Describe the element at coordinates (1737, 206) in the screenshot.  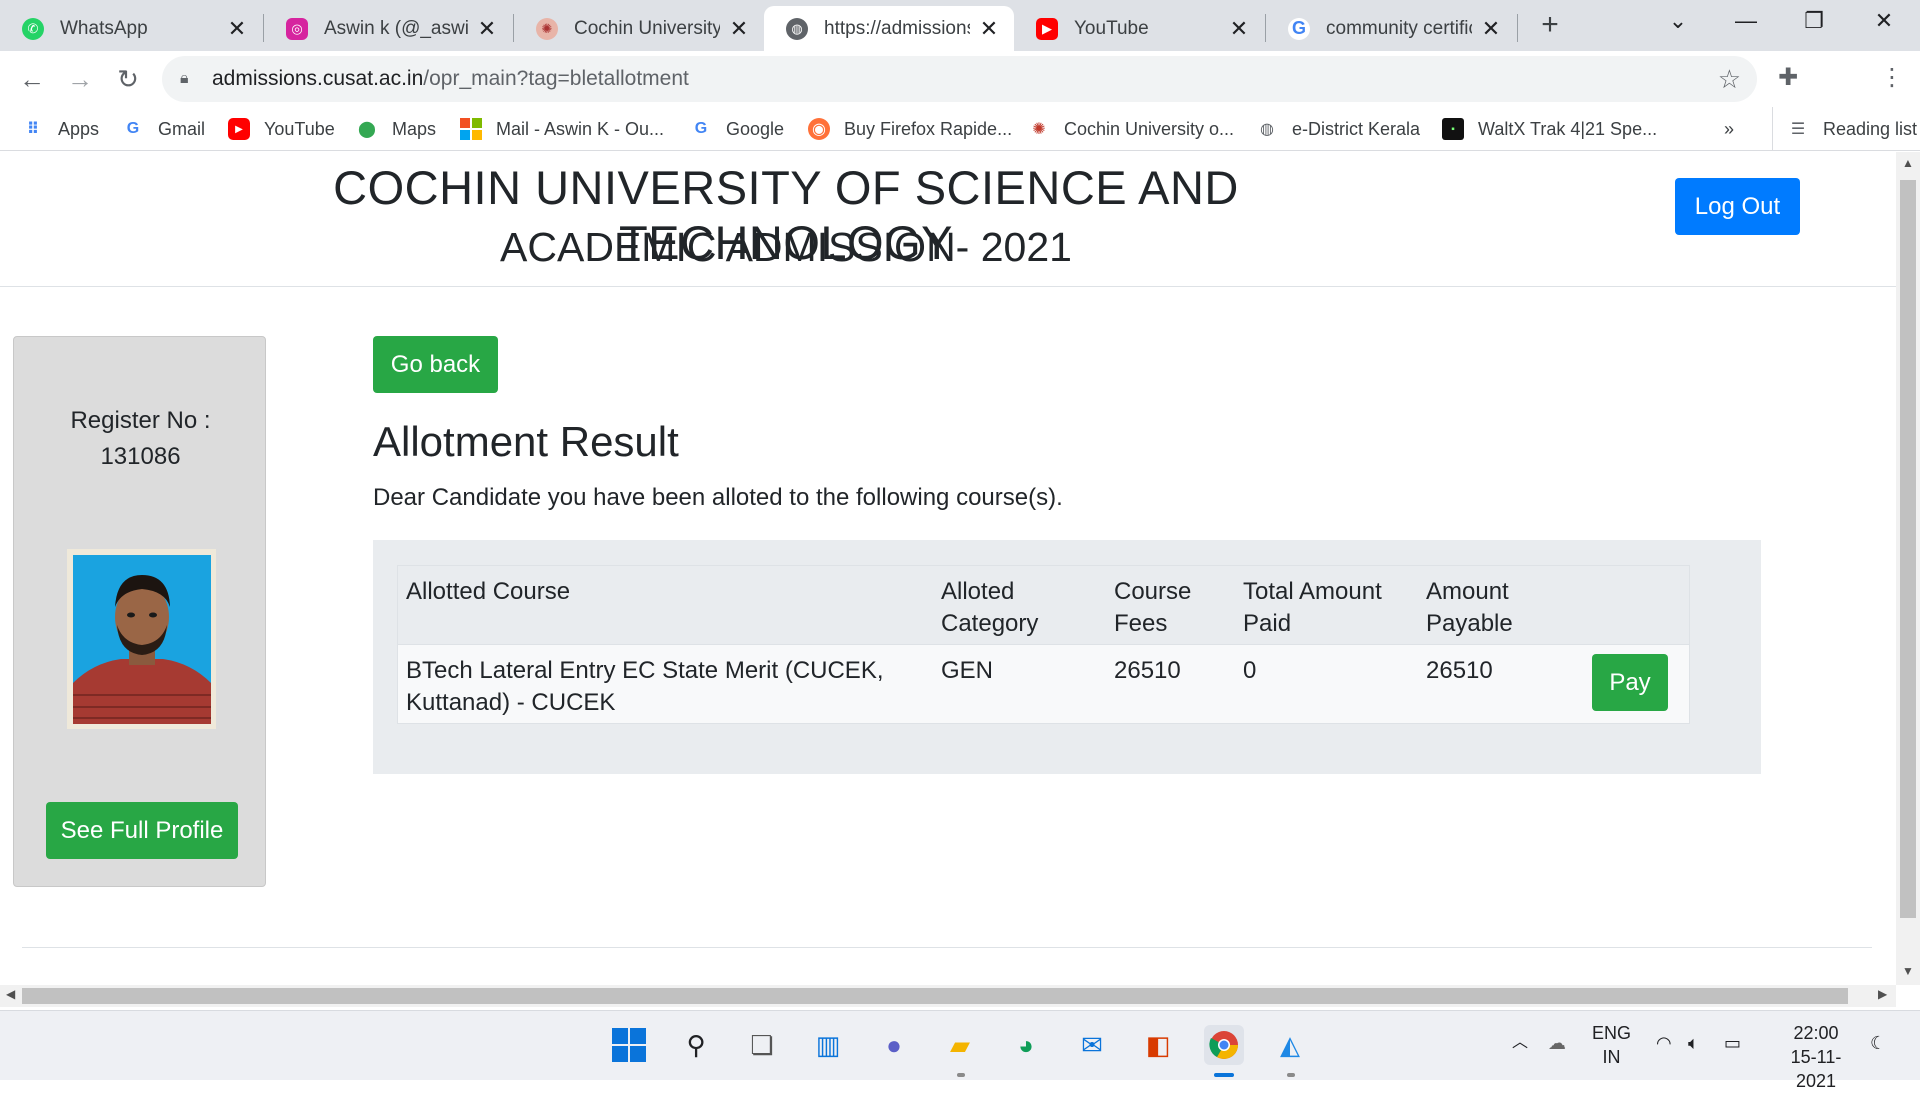
I see `logout-button: Log Out` at that location.